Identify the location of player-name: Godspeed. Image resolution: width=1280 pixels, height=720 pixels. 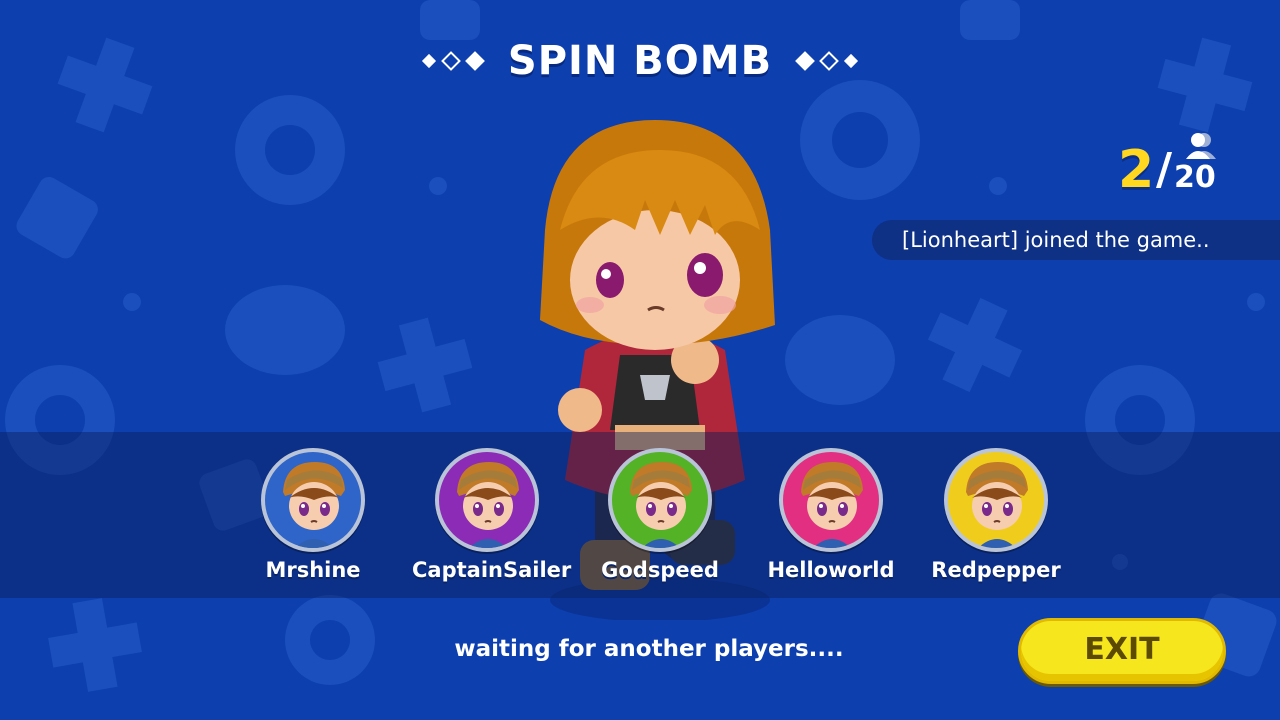
(660, 570).